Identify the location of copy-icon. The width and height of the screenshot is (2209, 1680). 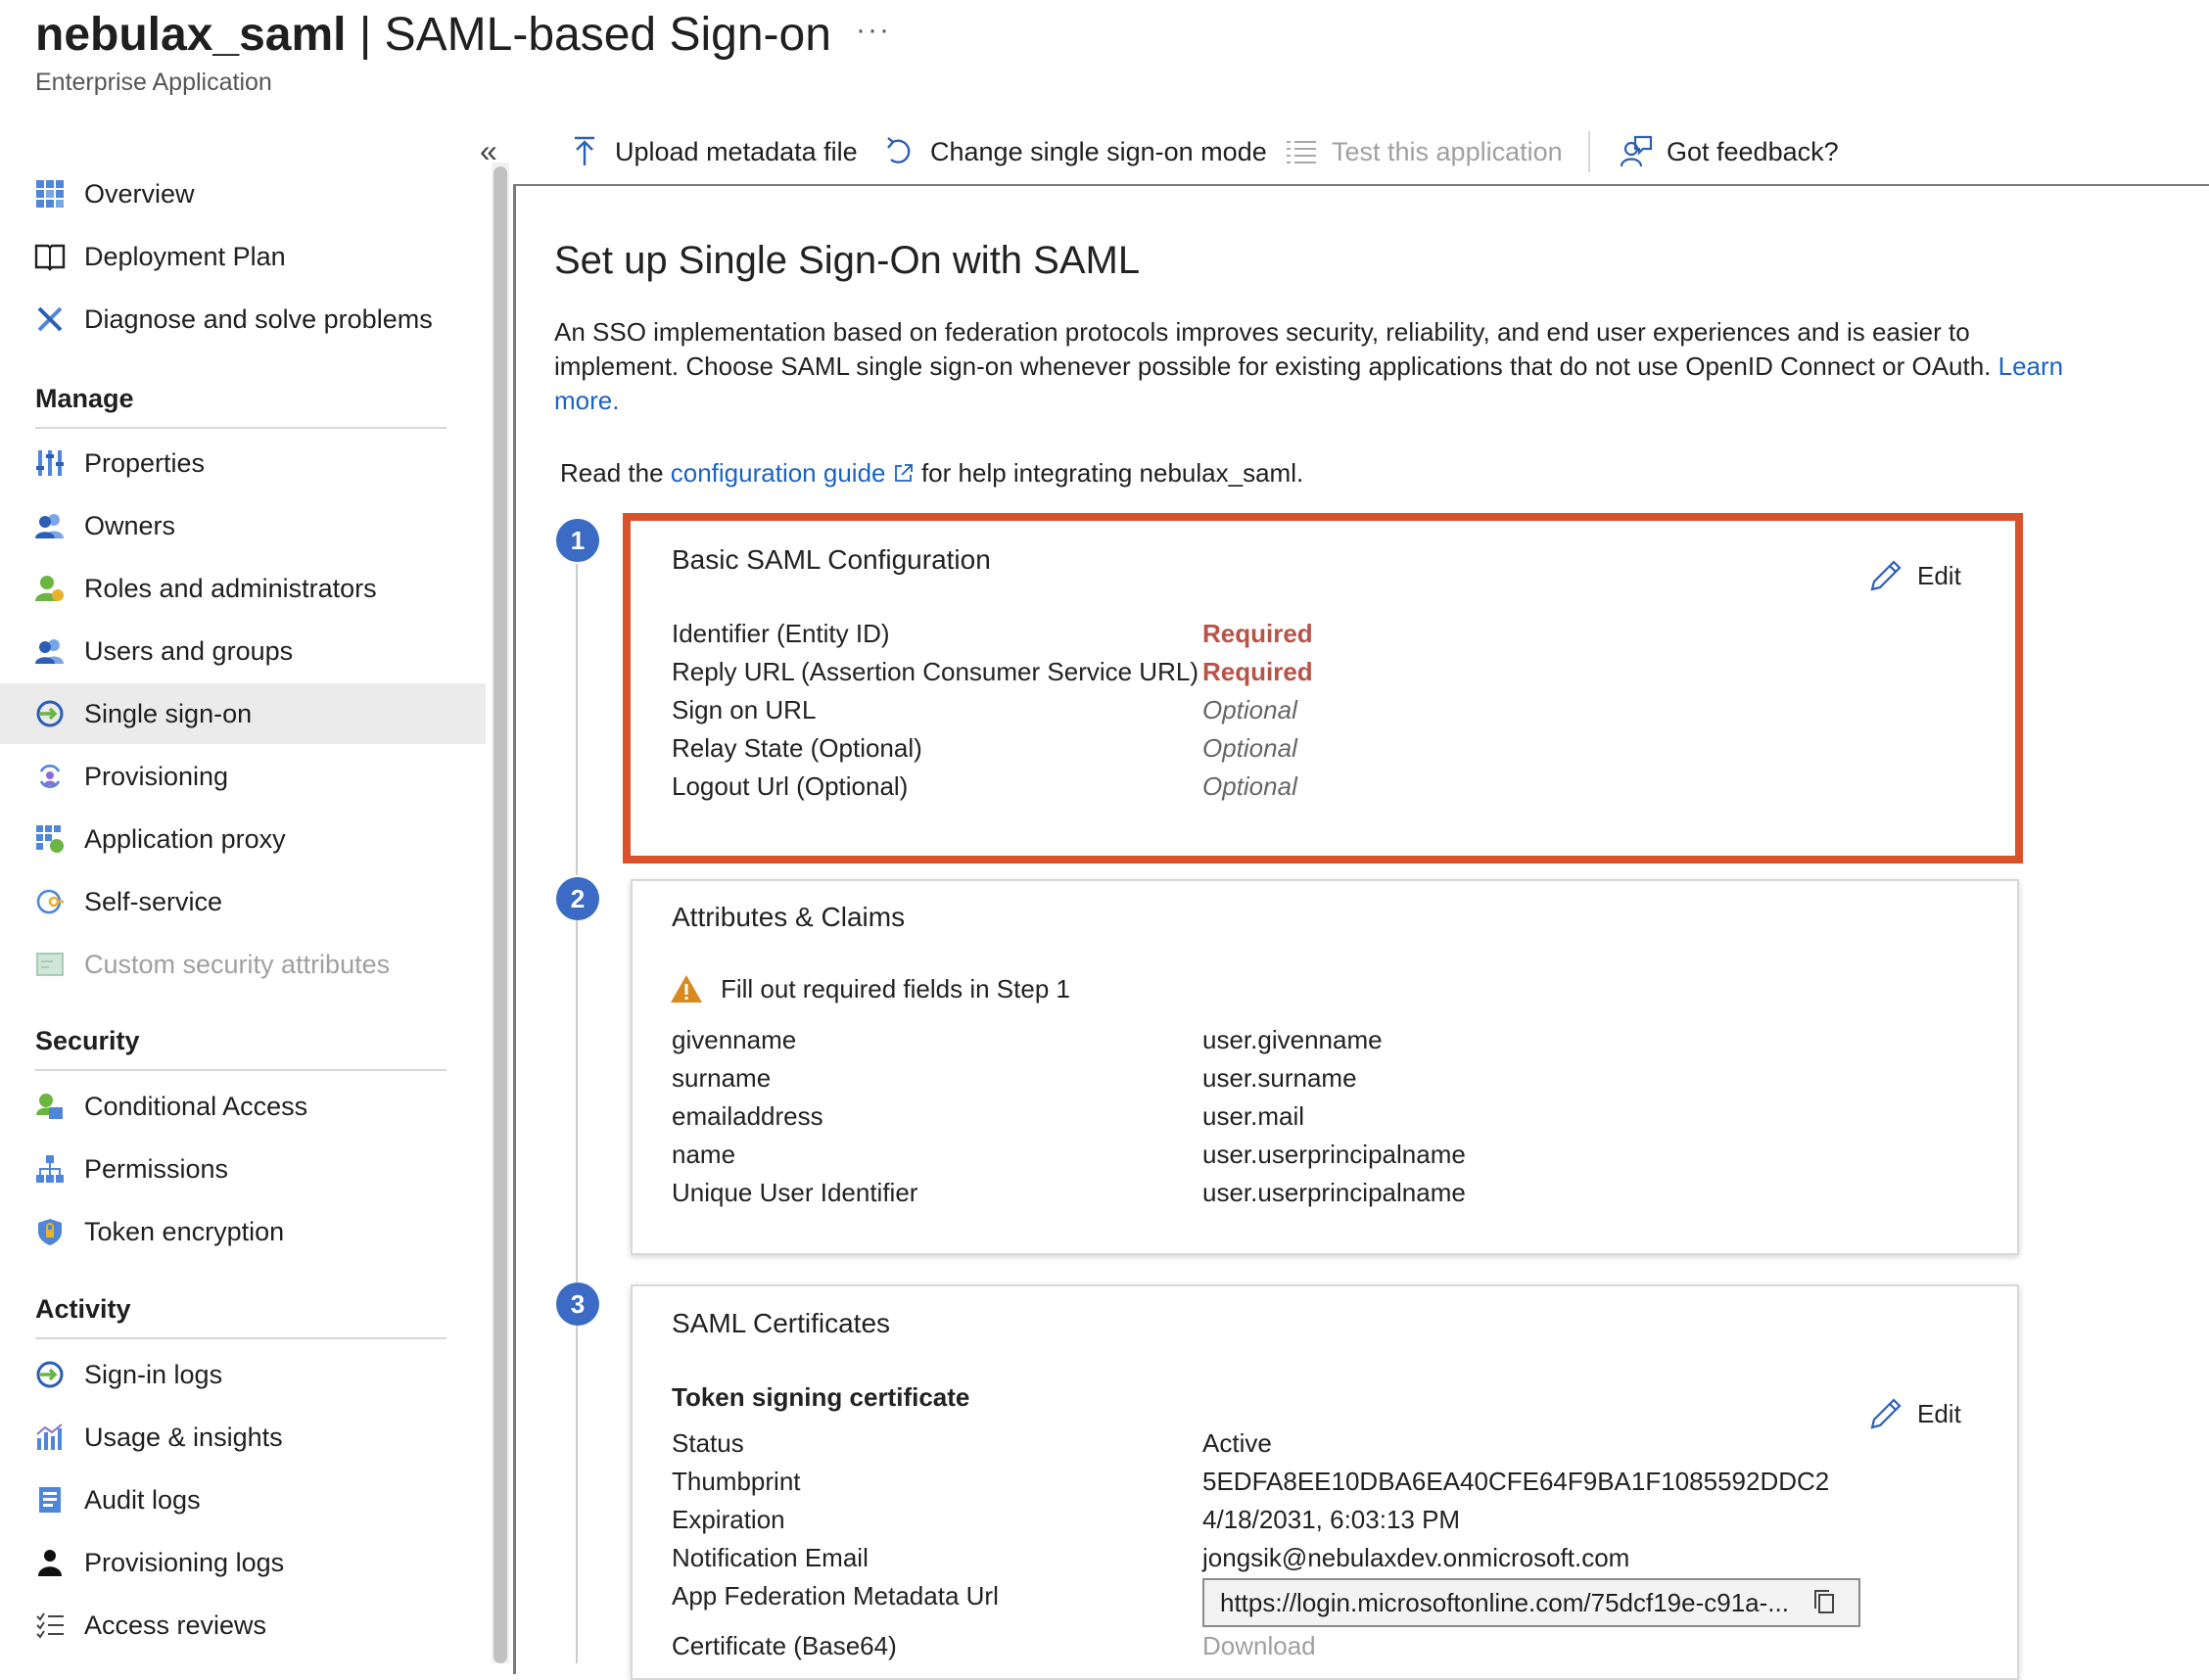
(1825, 1602).